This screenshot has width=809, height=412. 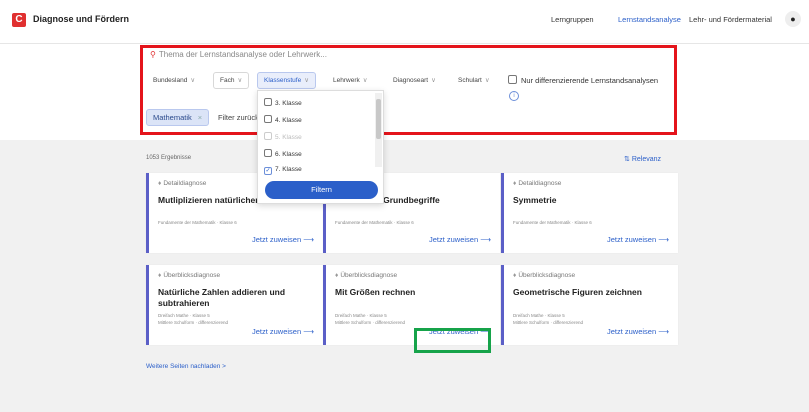 I want to click on card-title: Geometrische Figuren zeichnen, so click(x=577, y=292).